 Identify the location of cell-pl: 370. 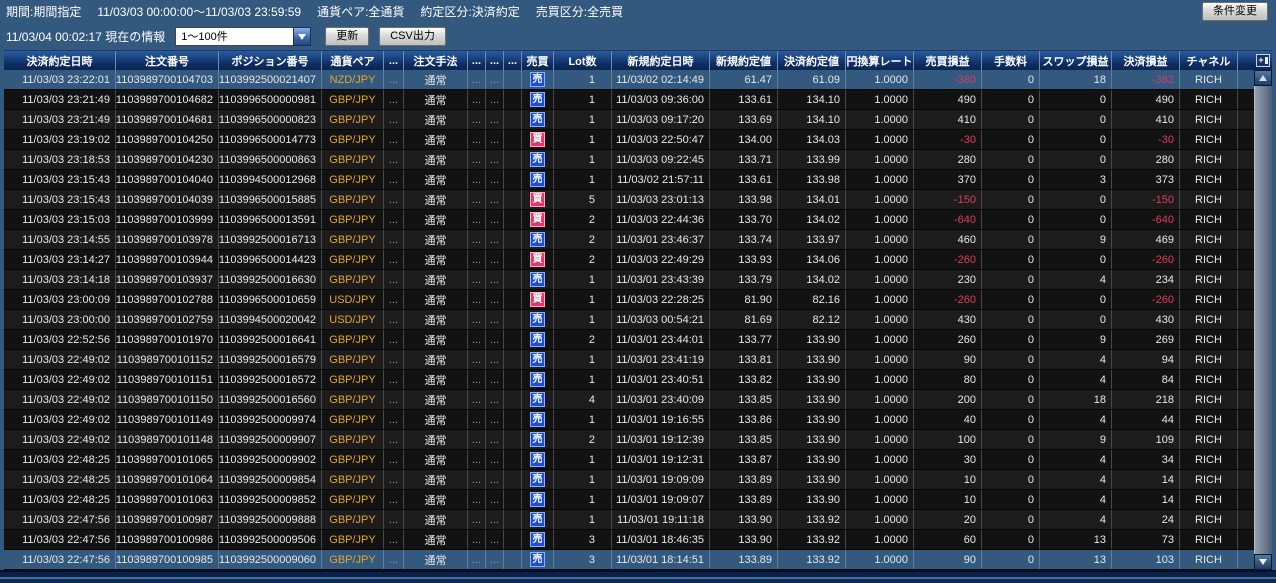
(948, 180).